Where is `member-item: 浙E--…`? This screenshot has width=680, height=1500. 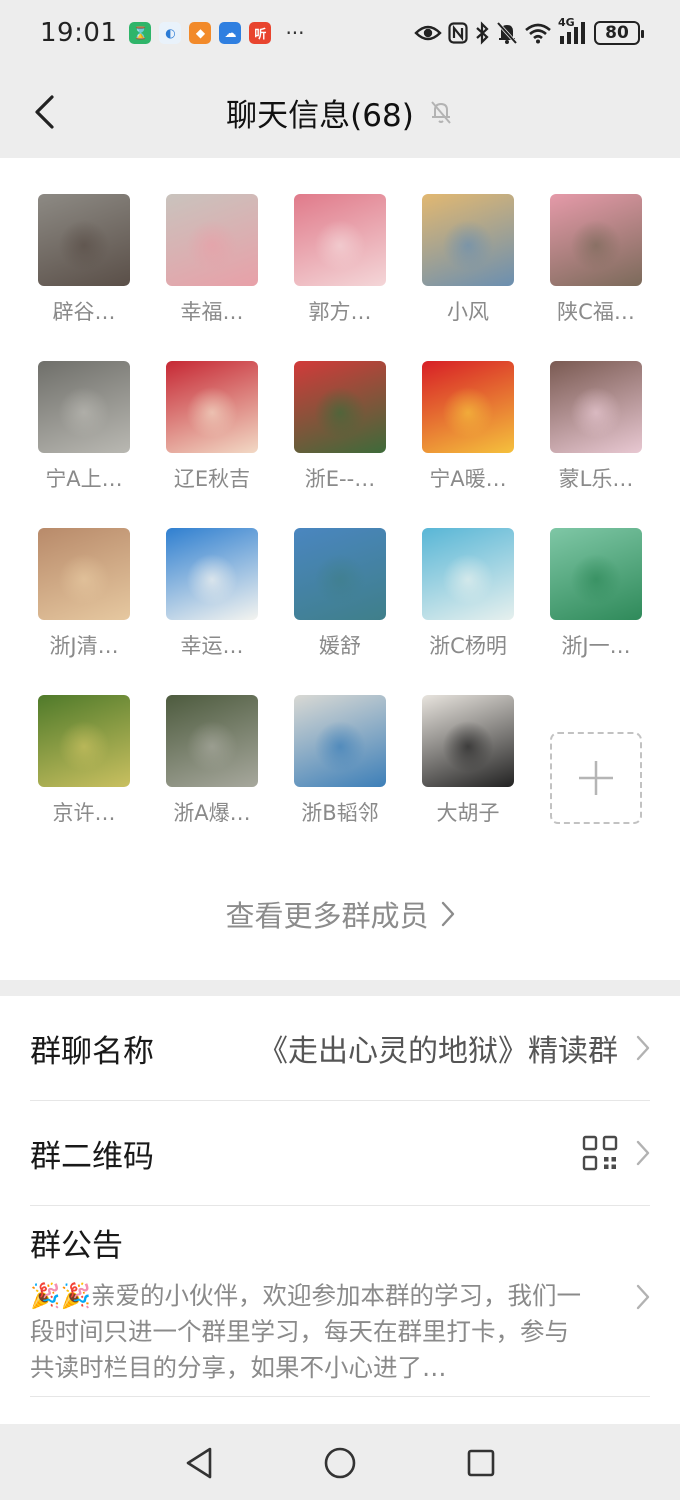 member-item: 浙E--… is located at coordinates (340, 431).